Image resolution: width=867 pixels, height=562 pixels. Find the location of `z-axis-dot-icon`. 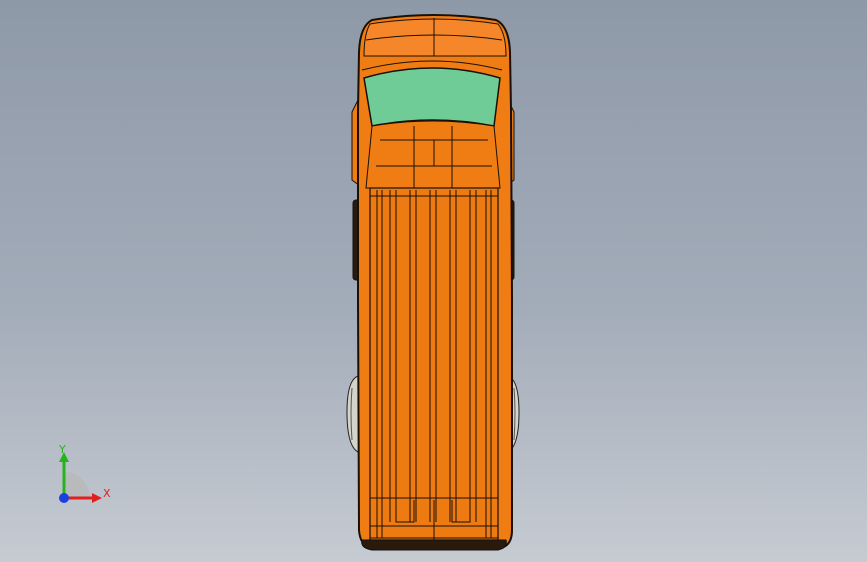

z-axis-dot-icon is located at coordinates (64, 498).